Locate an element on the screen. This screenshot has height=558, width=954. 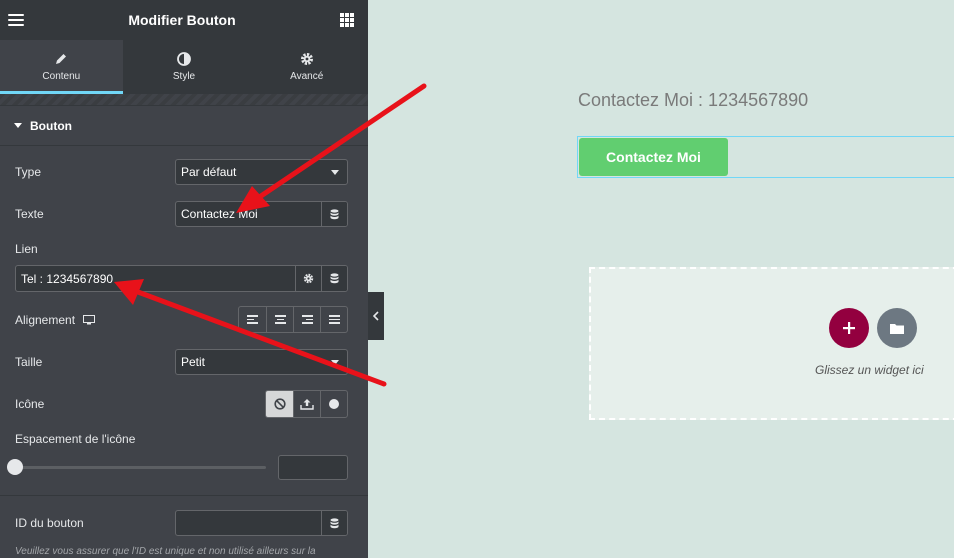
link-options-button is located at coordinates (308, 278).